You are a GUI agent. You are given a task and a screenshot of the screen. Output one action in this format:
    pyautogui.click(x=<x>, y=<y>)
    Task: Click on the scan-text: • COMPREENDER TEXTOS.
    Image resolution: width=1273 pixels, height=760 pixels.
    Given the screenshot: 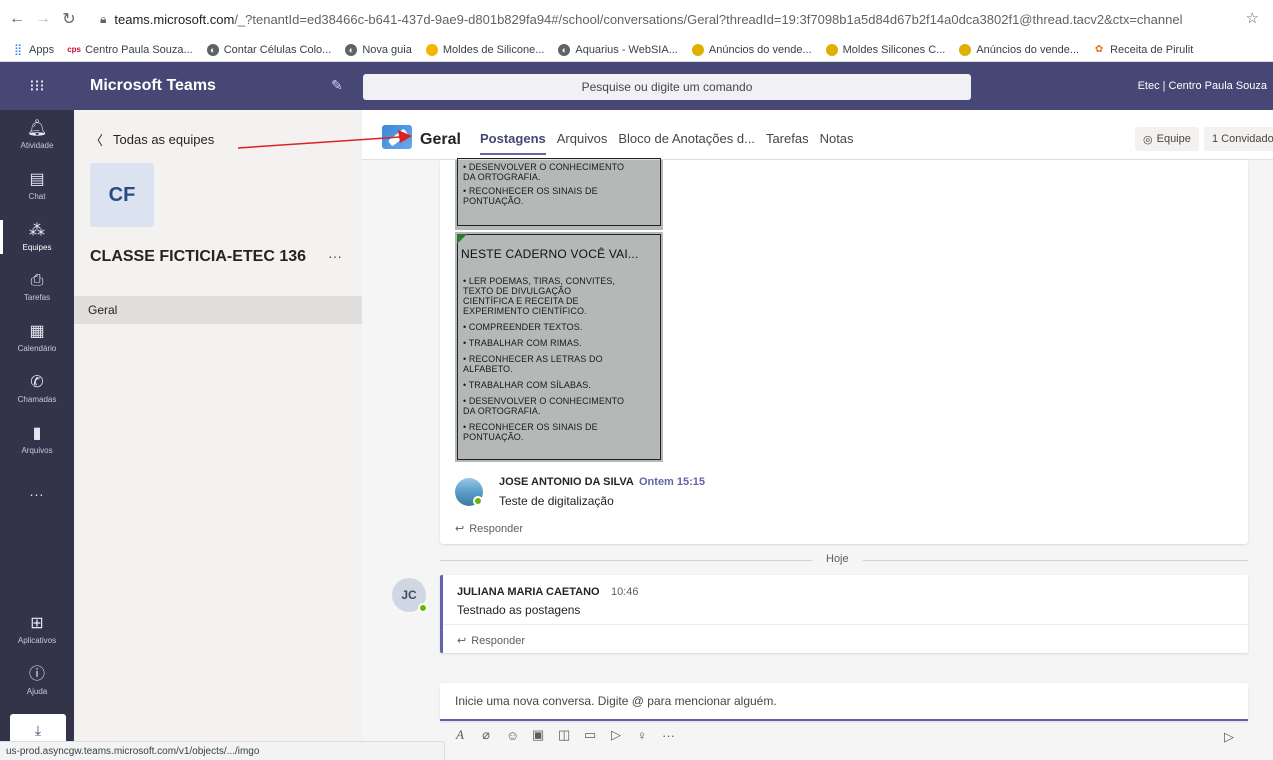 What is the action you would take?
    pyautogui.click(x=523, y=327)
    